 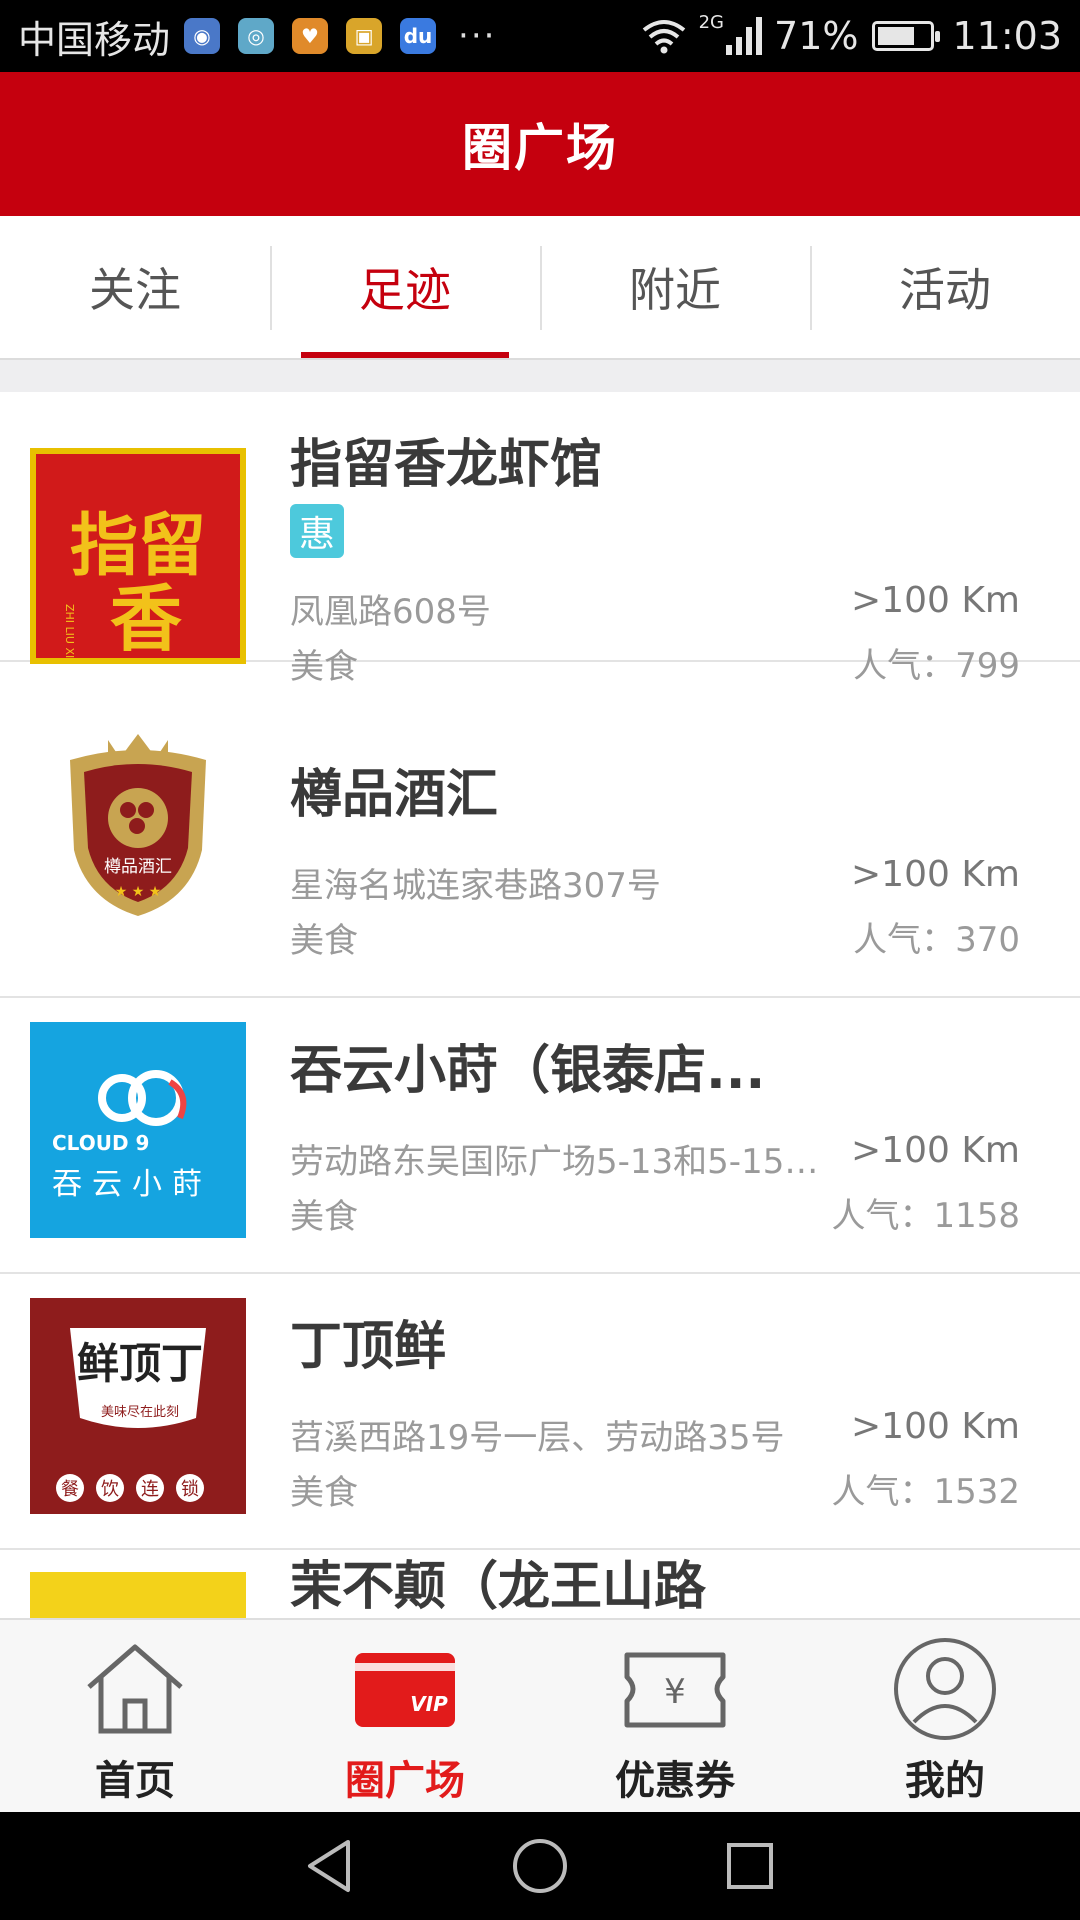 I want to click on list-divider, so click(x=540, y=376).